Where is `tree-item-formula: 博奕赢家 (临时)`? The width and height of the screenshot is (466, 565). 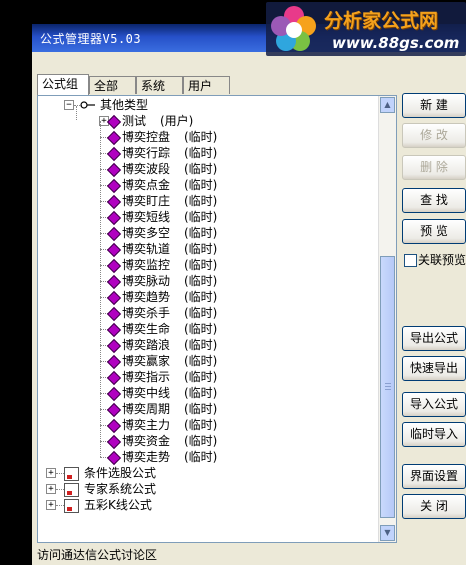 tree-item-formula: 博奕赢家 (临时) is located at coordinates (208, 357).